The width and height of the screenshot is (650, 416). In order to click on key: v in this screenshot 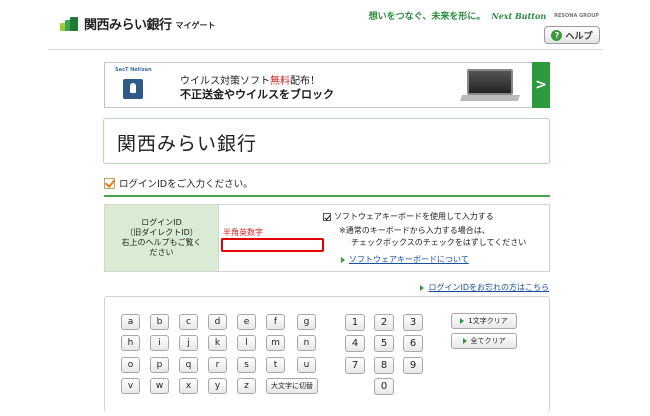, I will do `click(130, 386)`.